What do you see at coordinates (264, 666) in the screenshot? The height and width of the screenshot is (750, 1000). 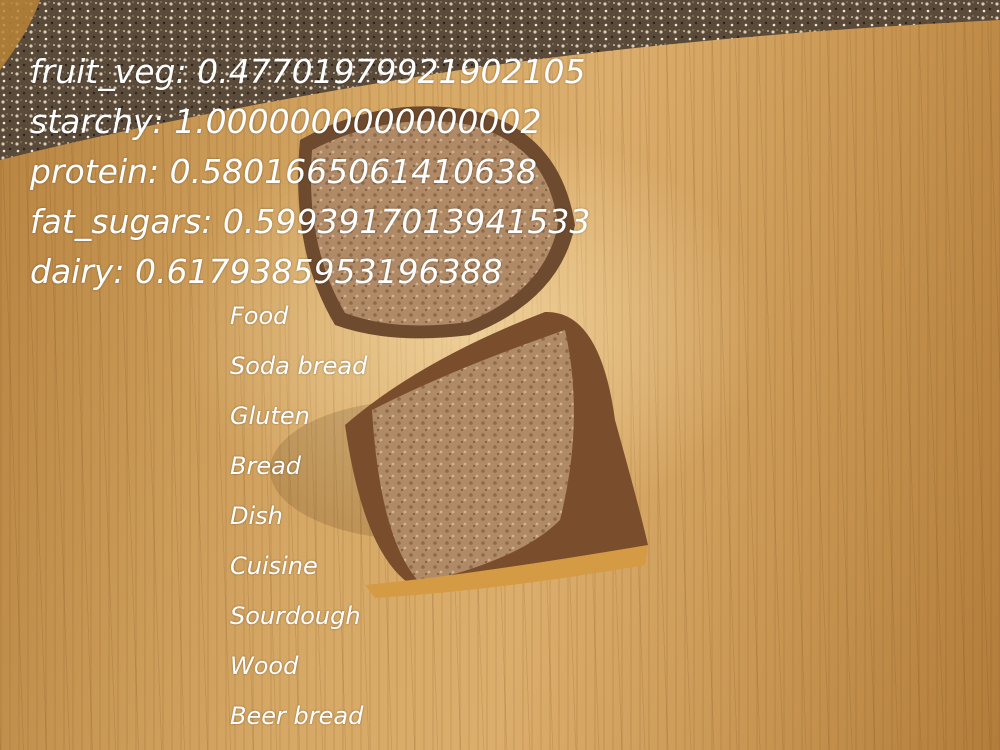 I see `label-wood: Wood` at bounding box center [264, 666].